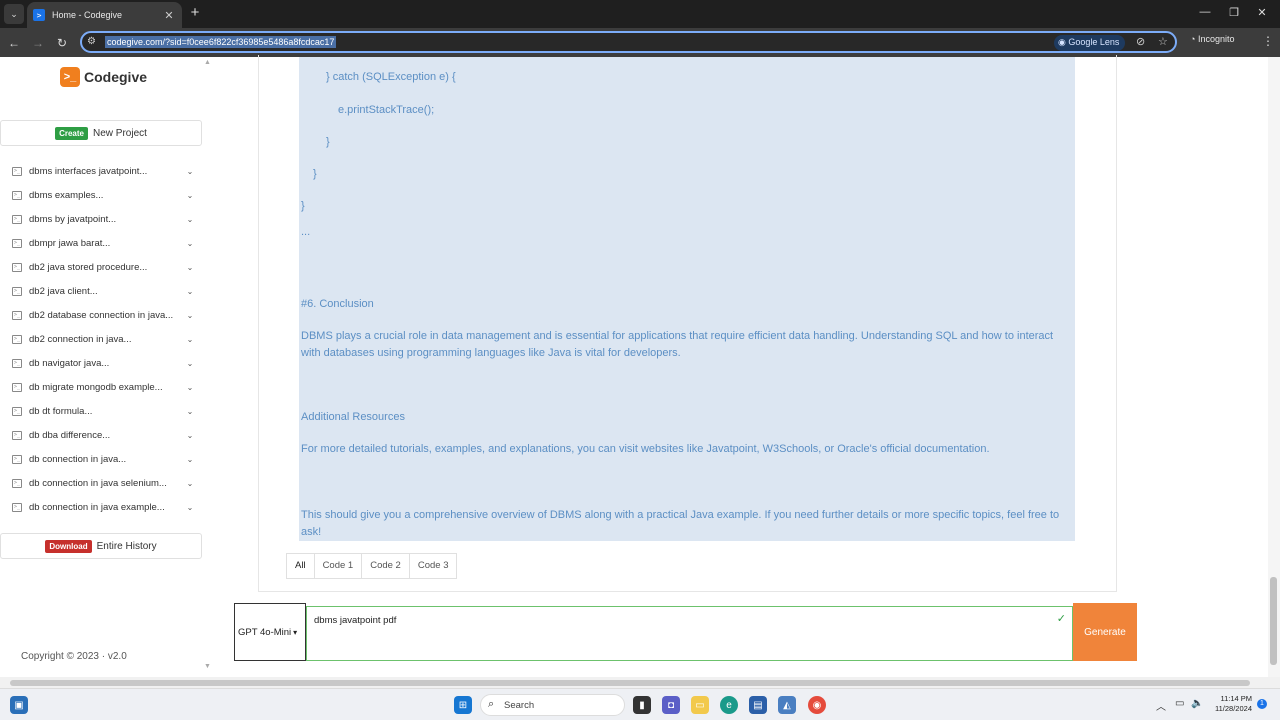  What do you see at coordinates (38, 43) in the screenshot?
I see `forward-arrow-icon: →` at bounding box center [38, 43].